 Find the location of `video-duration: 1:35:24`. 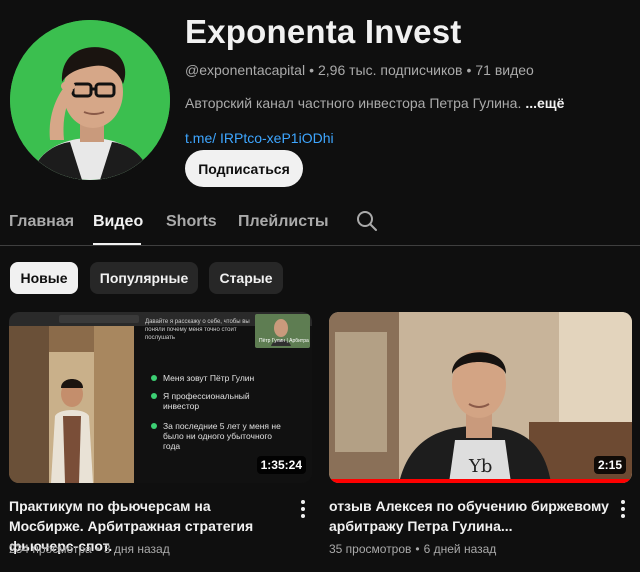

video-duration: 1:35:24 is located at coordinates (281, 465).